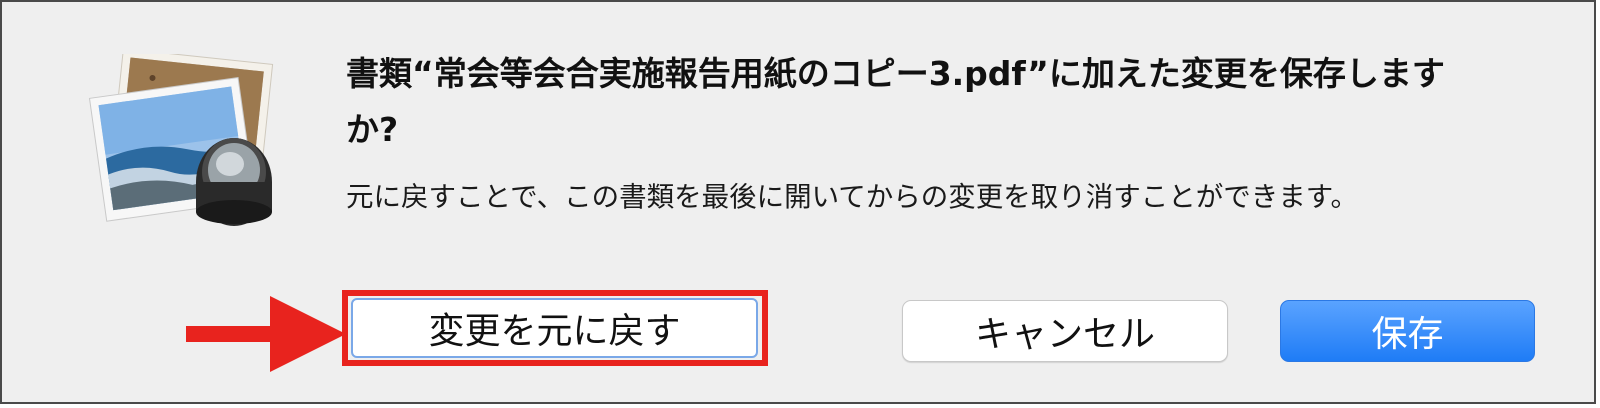 The height and width of the screenshot is (408, 1600). What do you see at coordinates (1065, 331) in the screenshot?
I see `cancel-button: キャンセル` at bounding box center [1065, 331].